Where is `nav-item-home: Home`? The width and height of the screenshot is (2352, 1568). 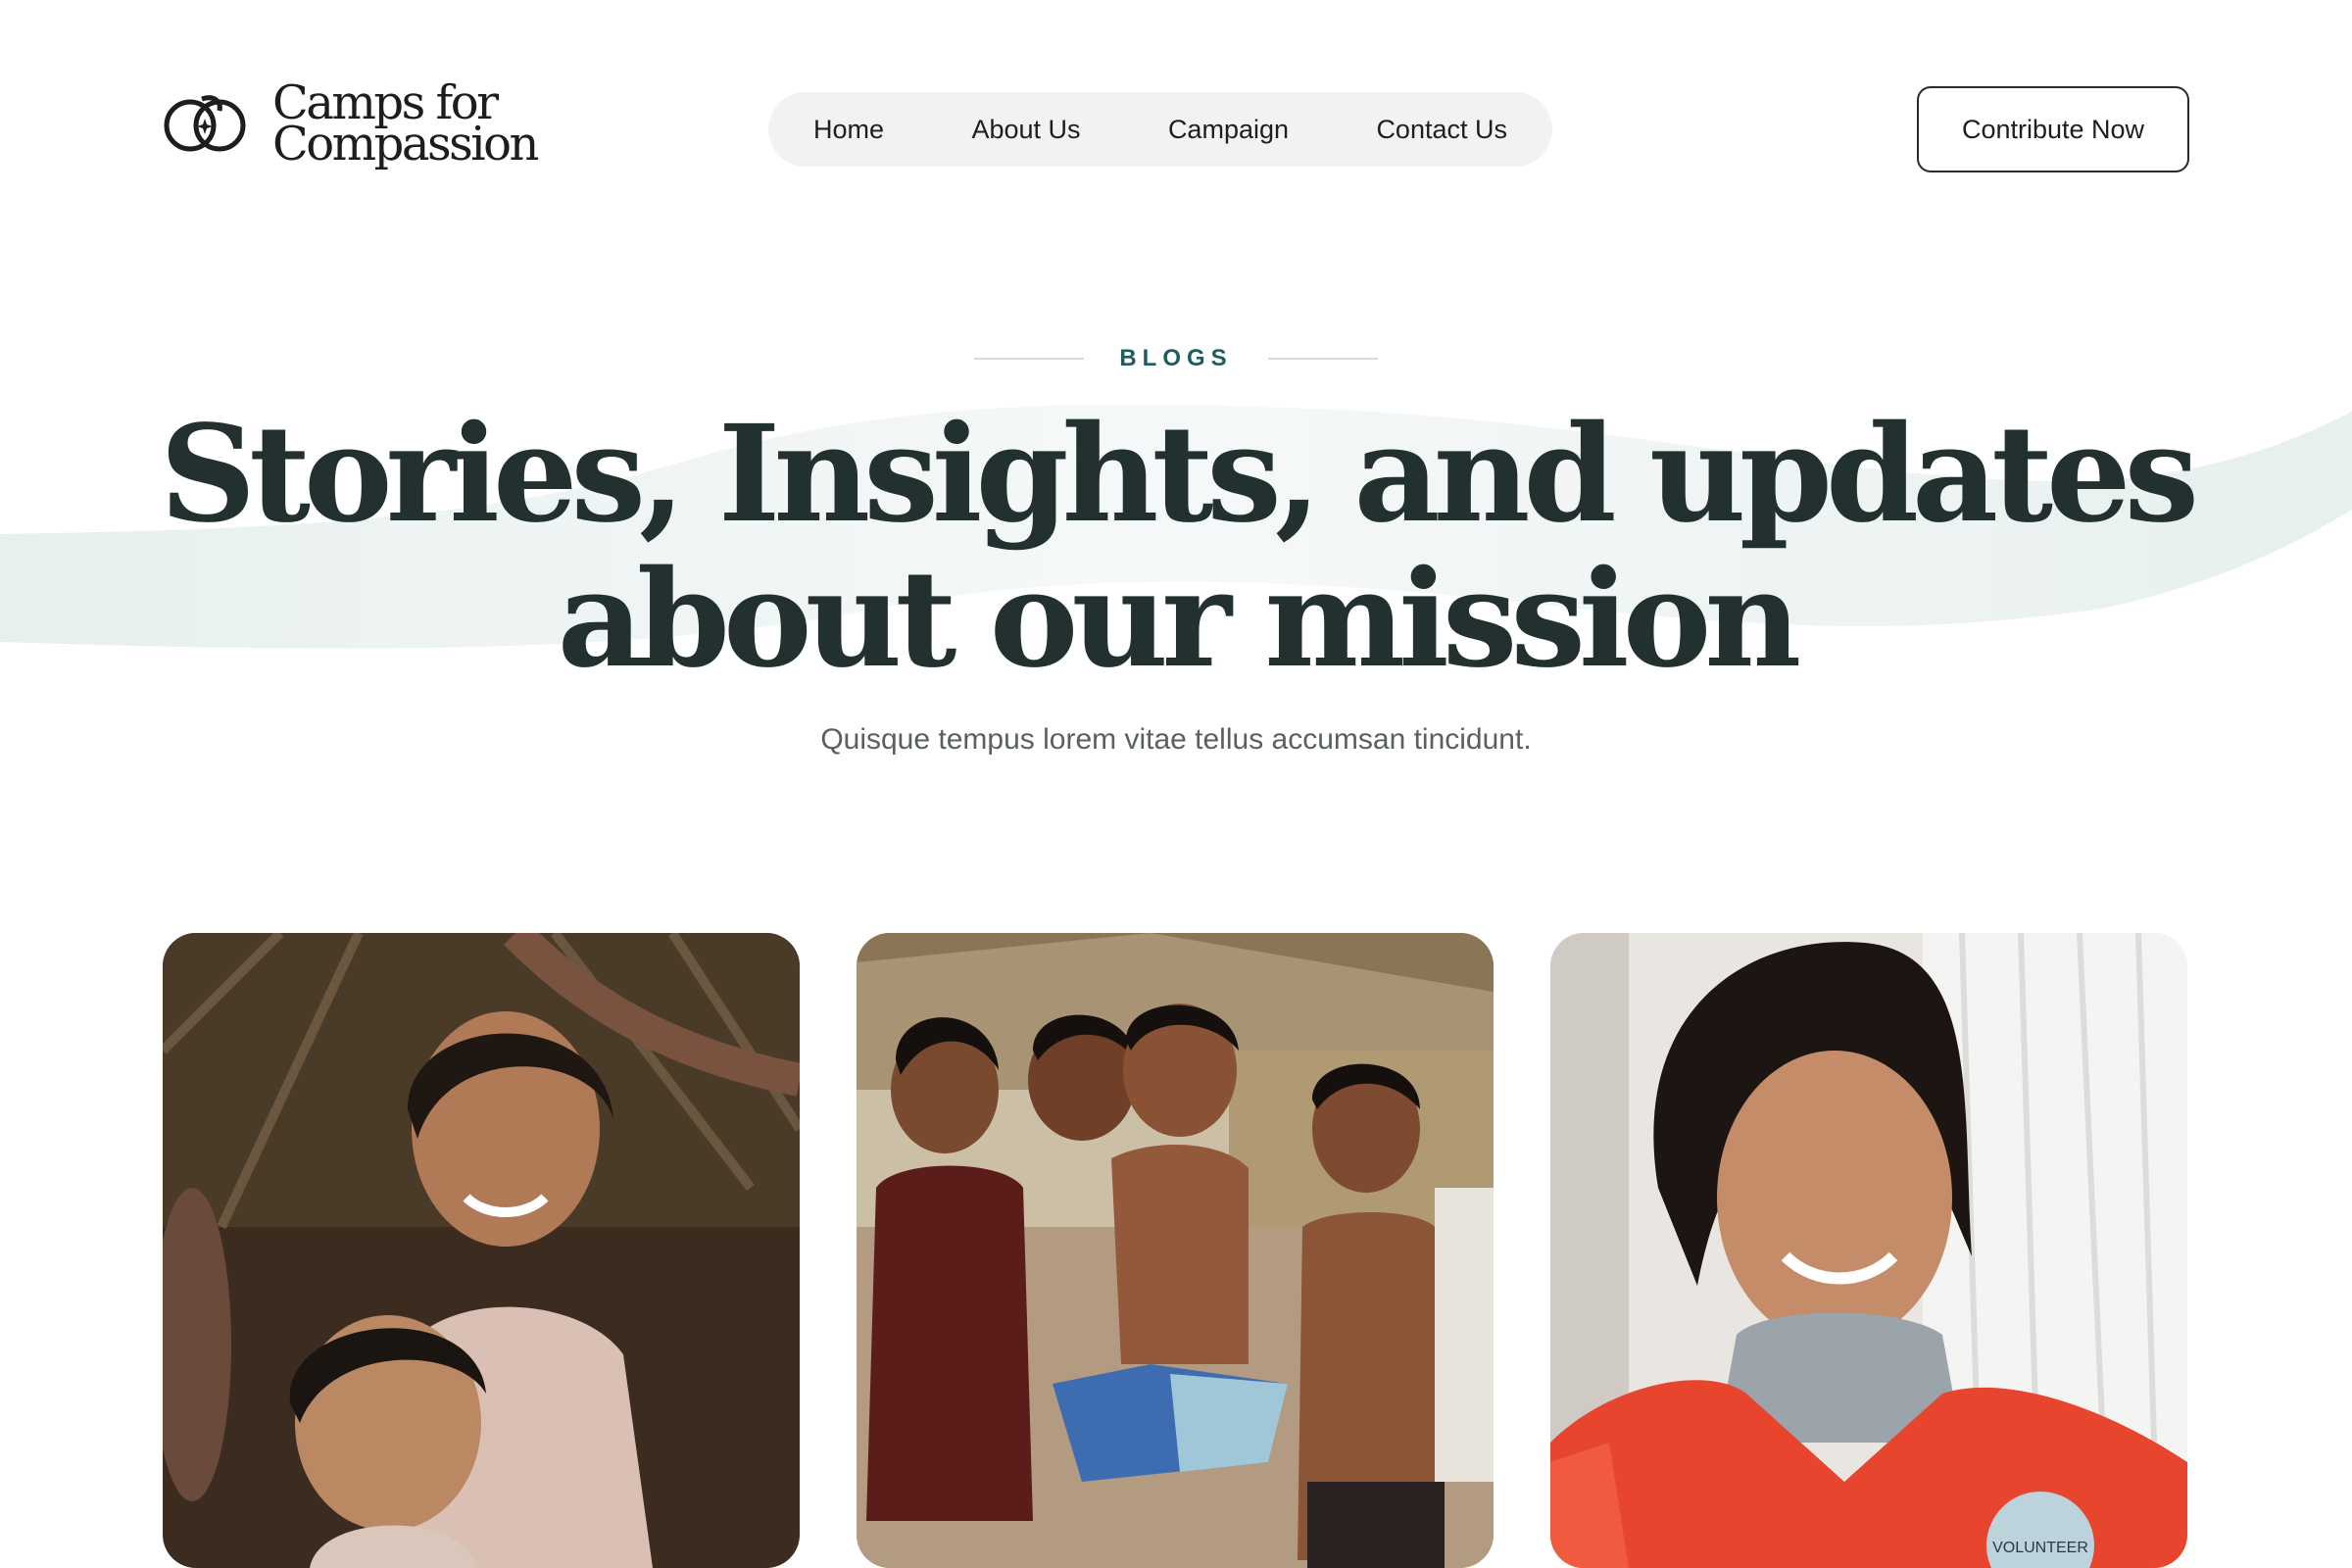 nav-item-home: Home is located at coordinates (848, 130).